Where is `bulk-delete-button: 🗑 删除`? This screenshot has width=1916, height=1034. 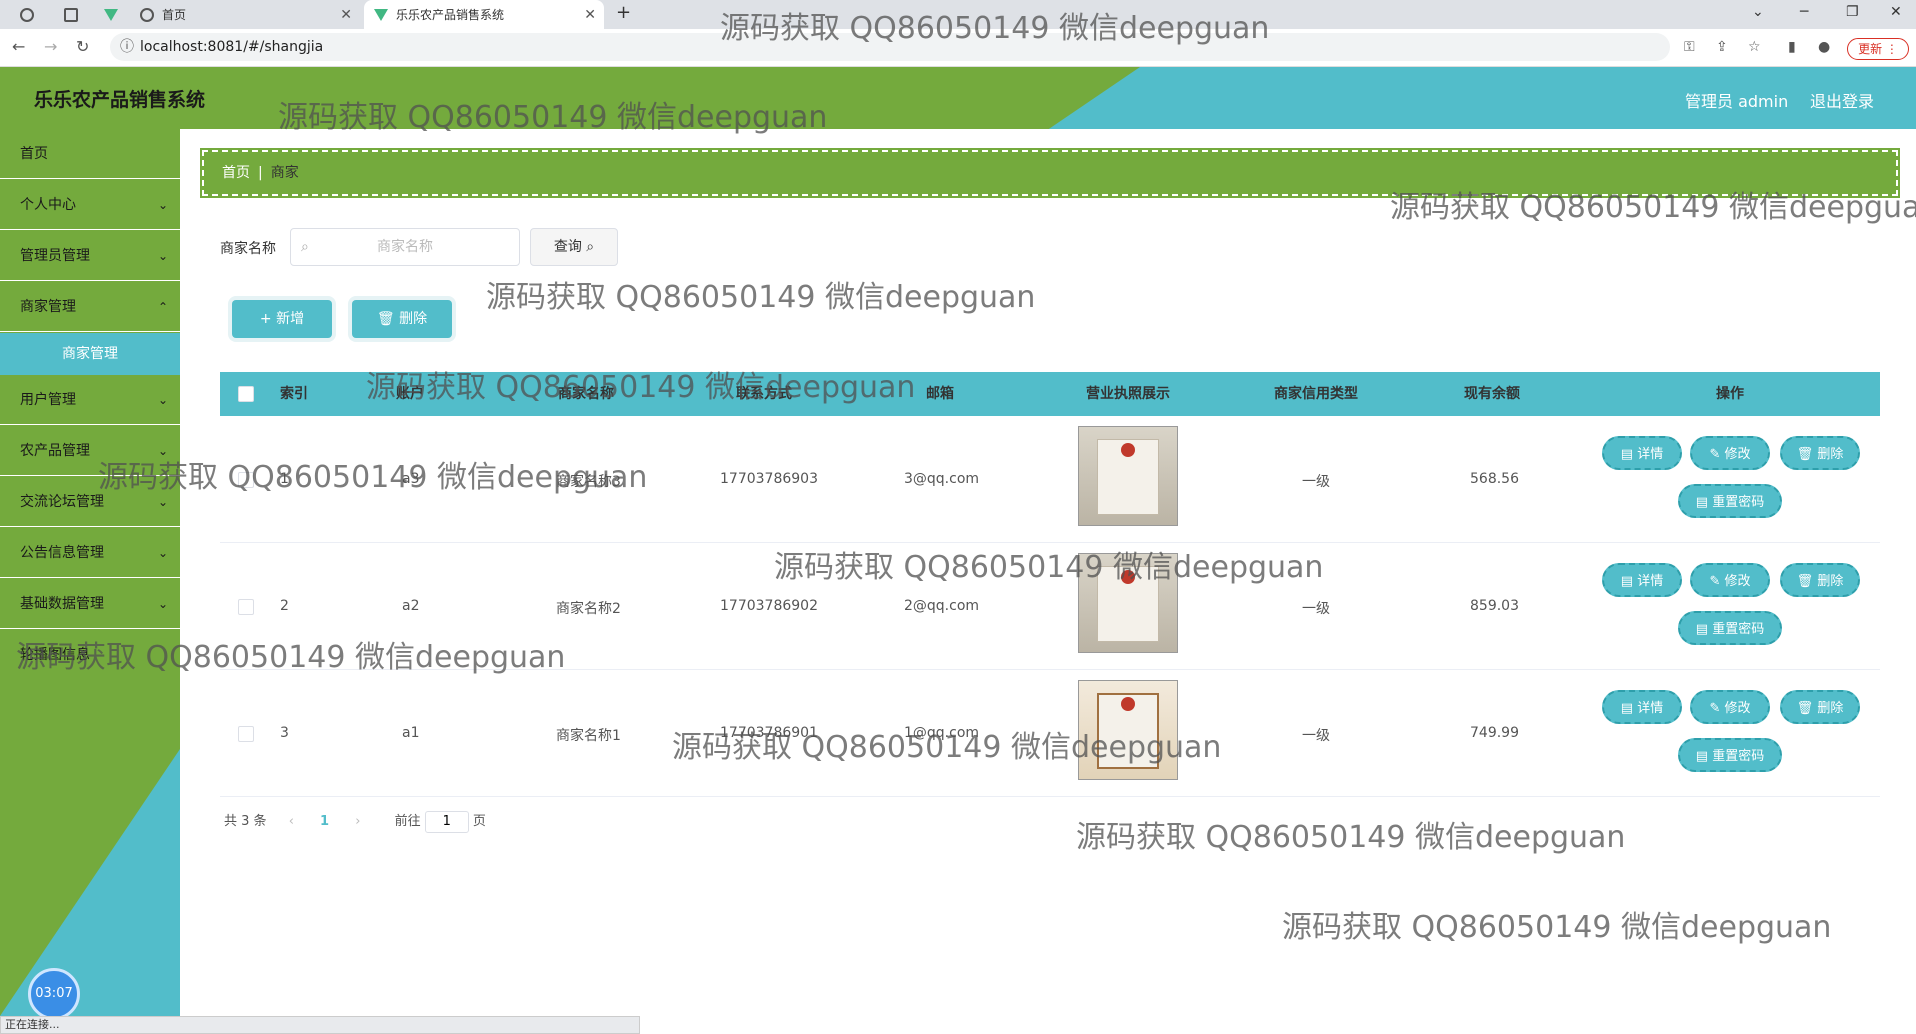 bulk-delete-button: 🗑 删除 is located at coordinates (402, 319).